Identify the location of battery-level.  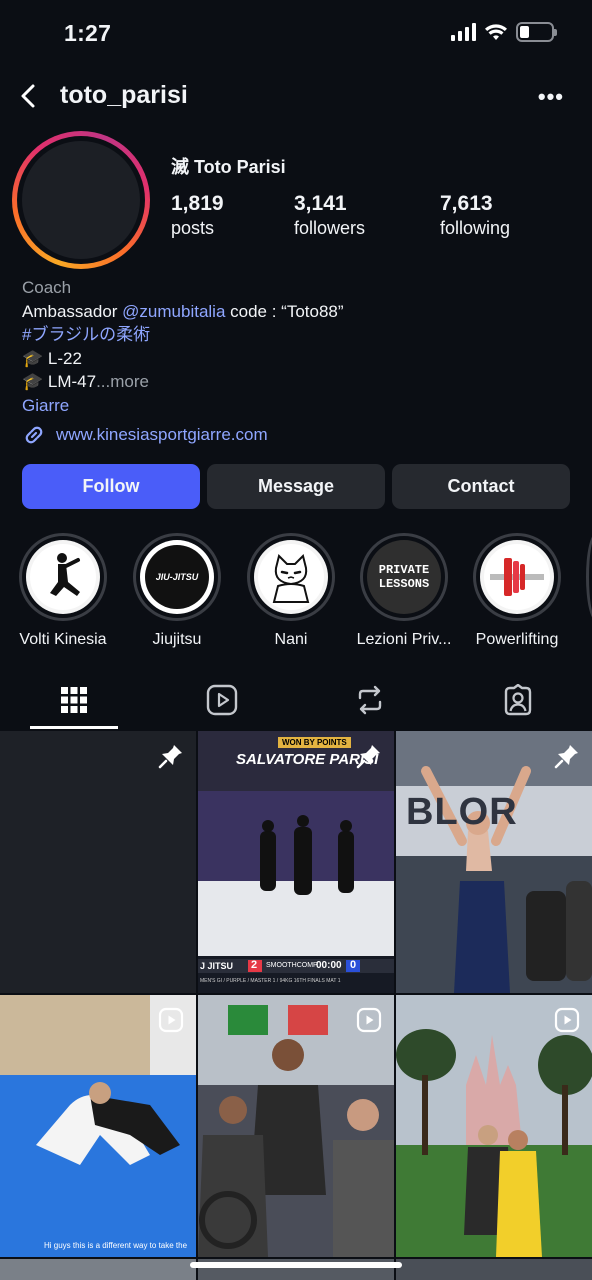
(524, 32).